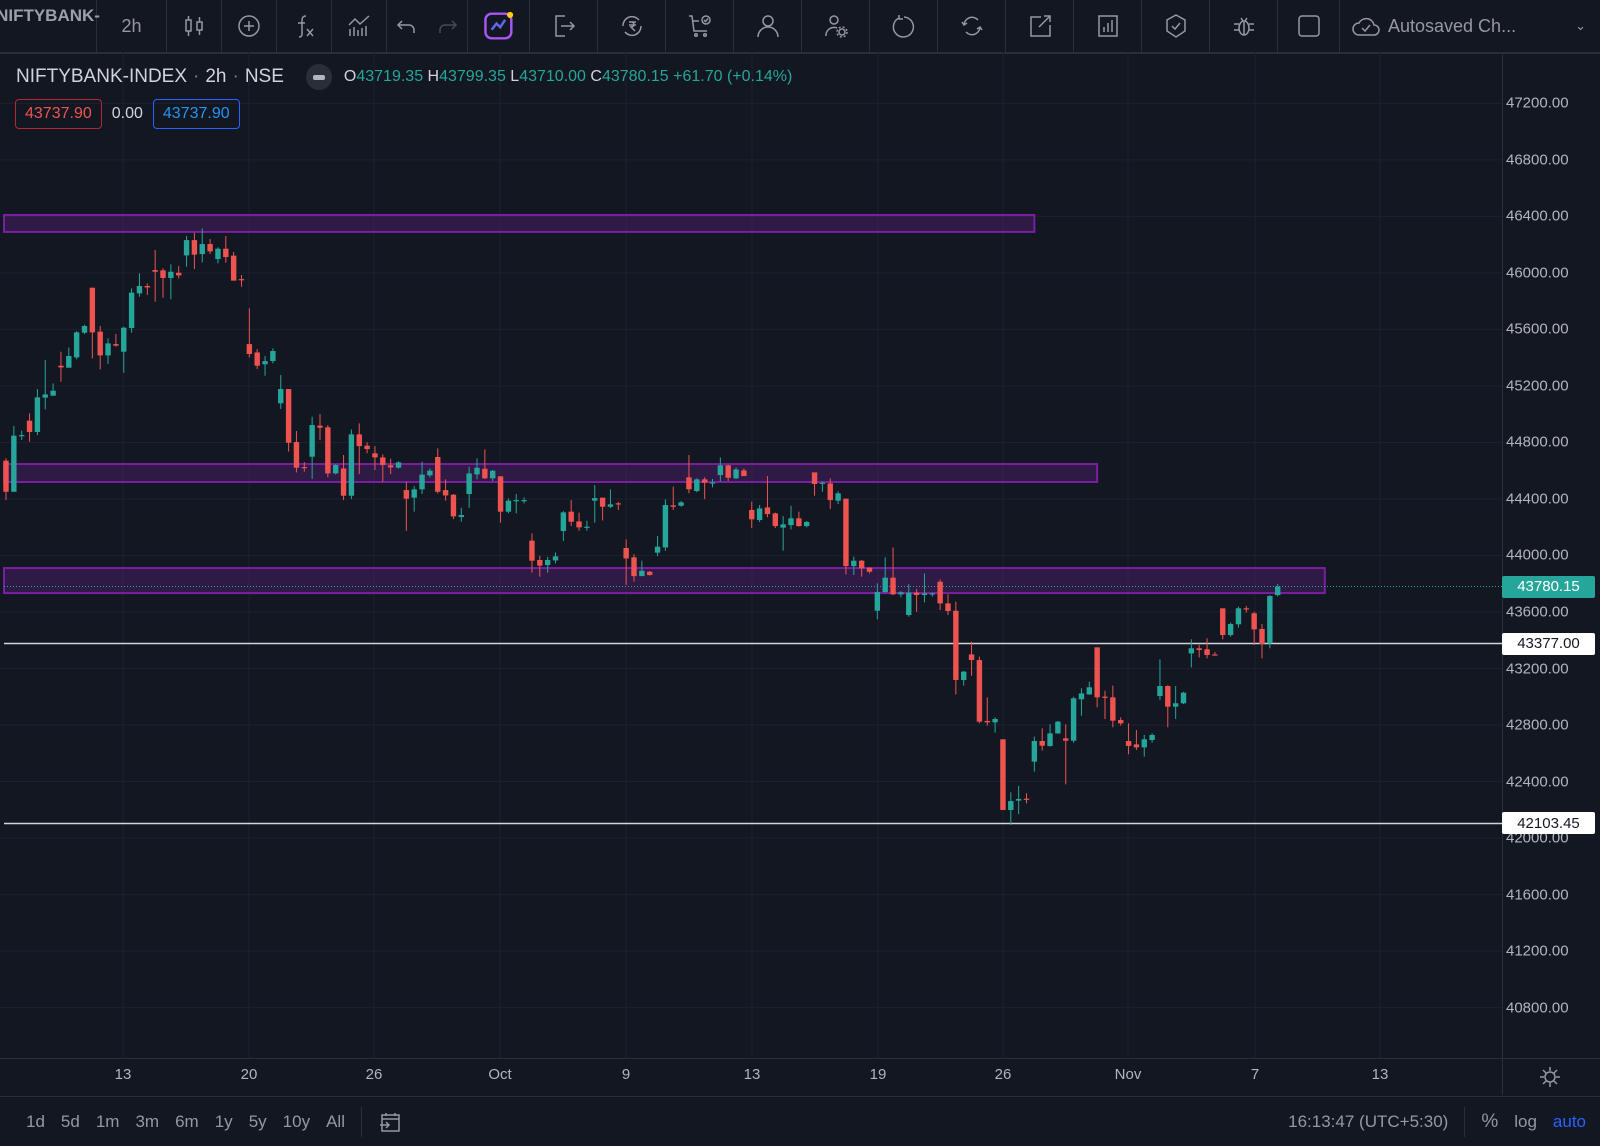 Image resolution: width=1600 pixels, height=1146 pixels. I want to click on price-axis-label: 41200.00, so click(1537, 951).